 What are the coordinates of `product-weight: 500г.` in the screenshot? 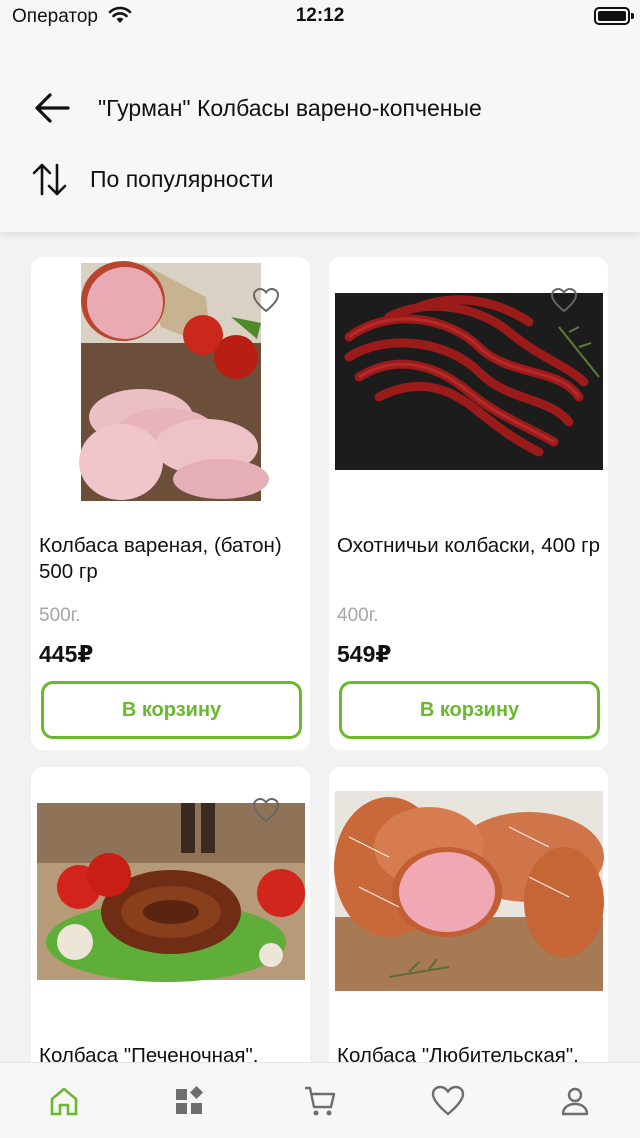 It's located at (60, 615).